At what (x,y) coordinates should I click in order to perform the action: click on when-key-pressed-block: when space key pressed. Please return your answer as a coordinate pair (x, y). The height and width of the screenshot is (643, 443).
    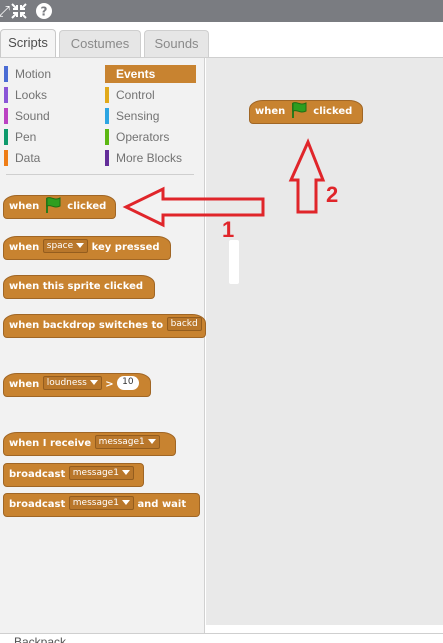
    Looking at the image, I should click on (87, 248).